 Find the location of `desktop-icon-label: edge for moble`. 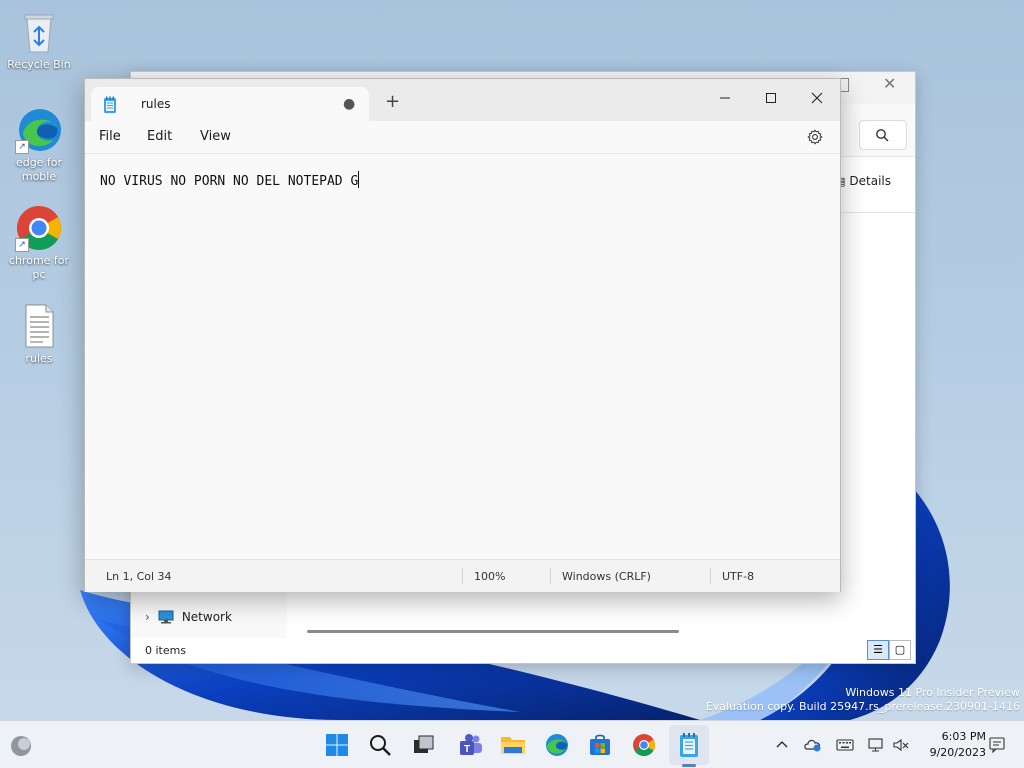

desktop-icon-label: edge for moble is located at coordinates (39, 169).